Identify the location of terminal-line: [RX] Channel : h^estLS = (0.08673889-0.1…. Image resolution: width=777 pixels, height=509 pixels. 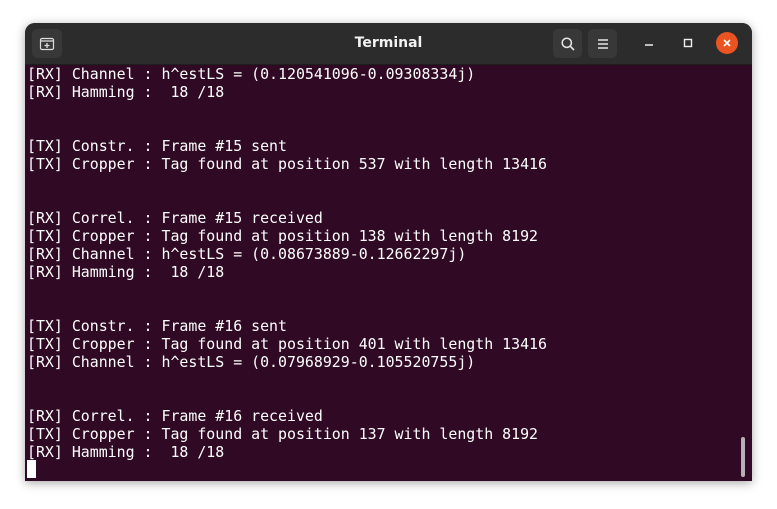
(247, 254).